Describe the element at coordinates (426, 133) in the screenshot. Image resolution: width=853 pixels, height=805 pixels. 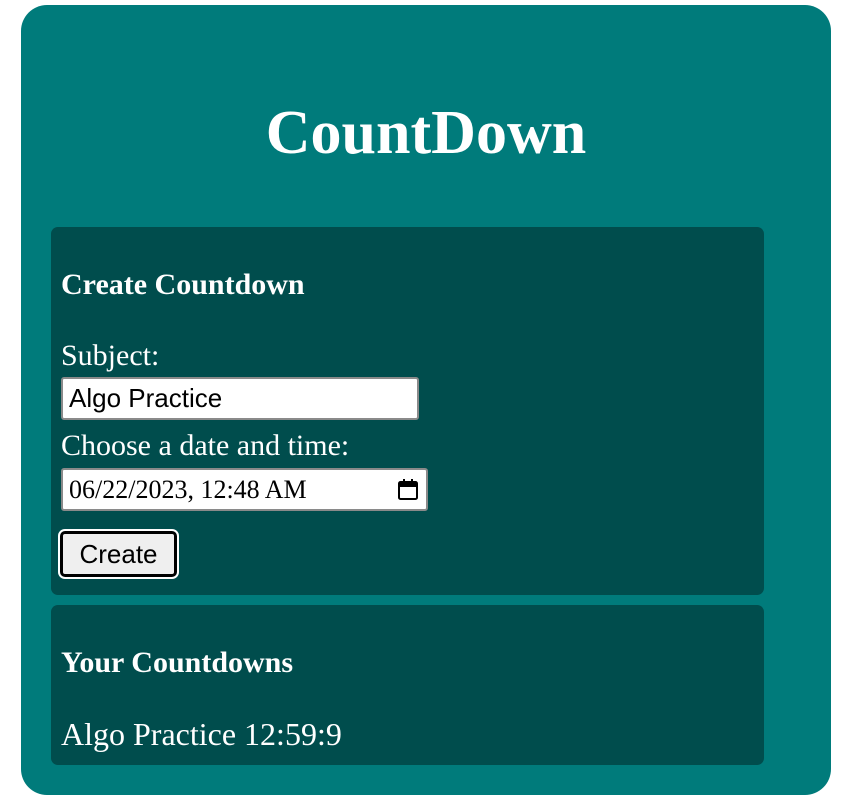
I see `page-title: CountDown` at that location.